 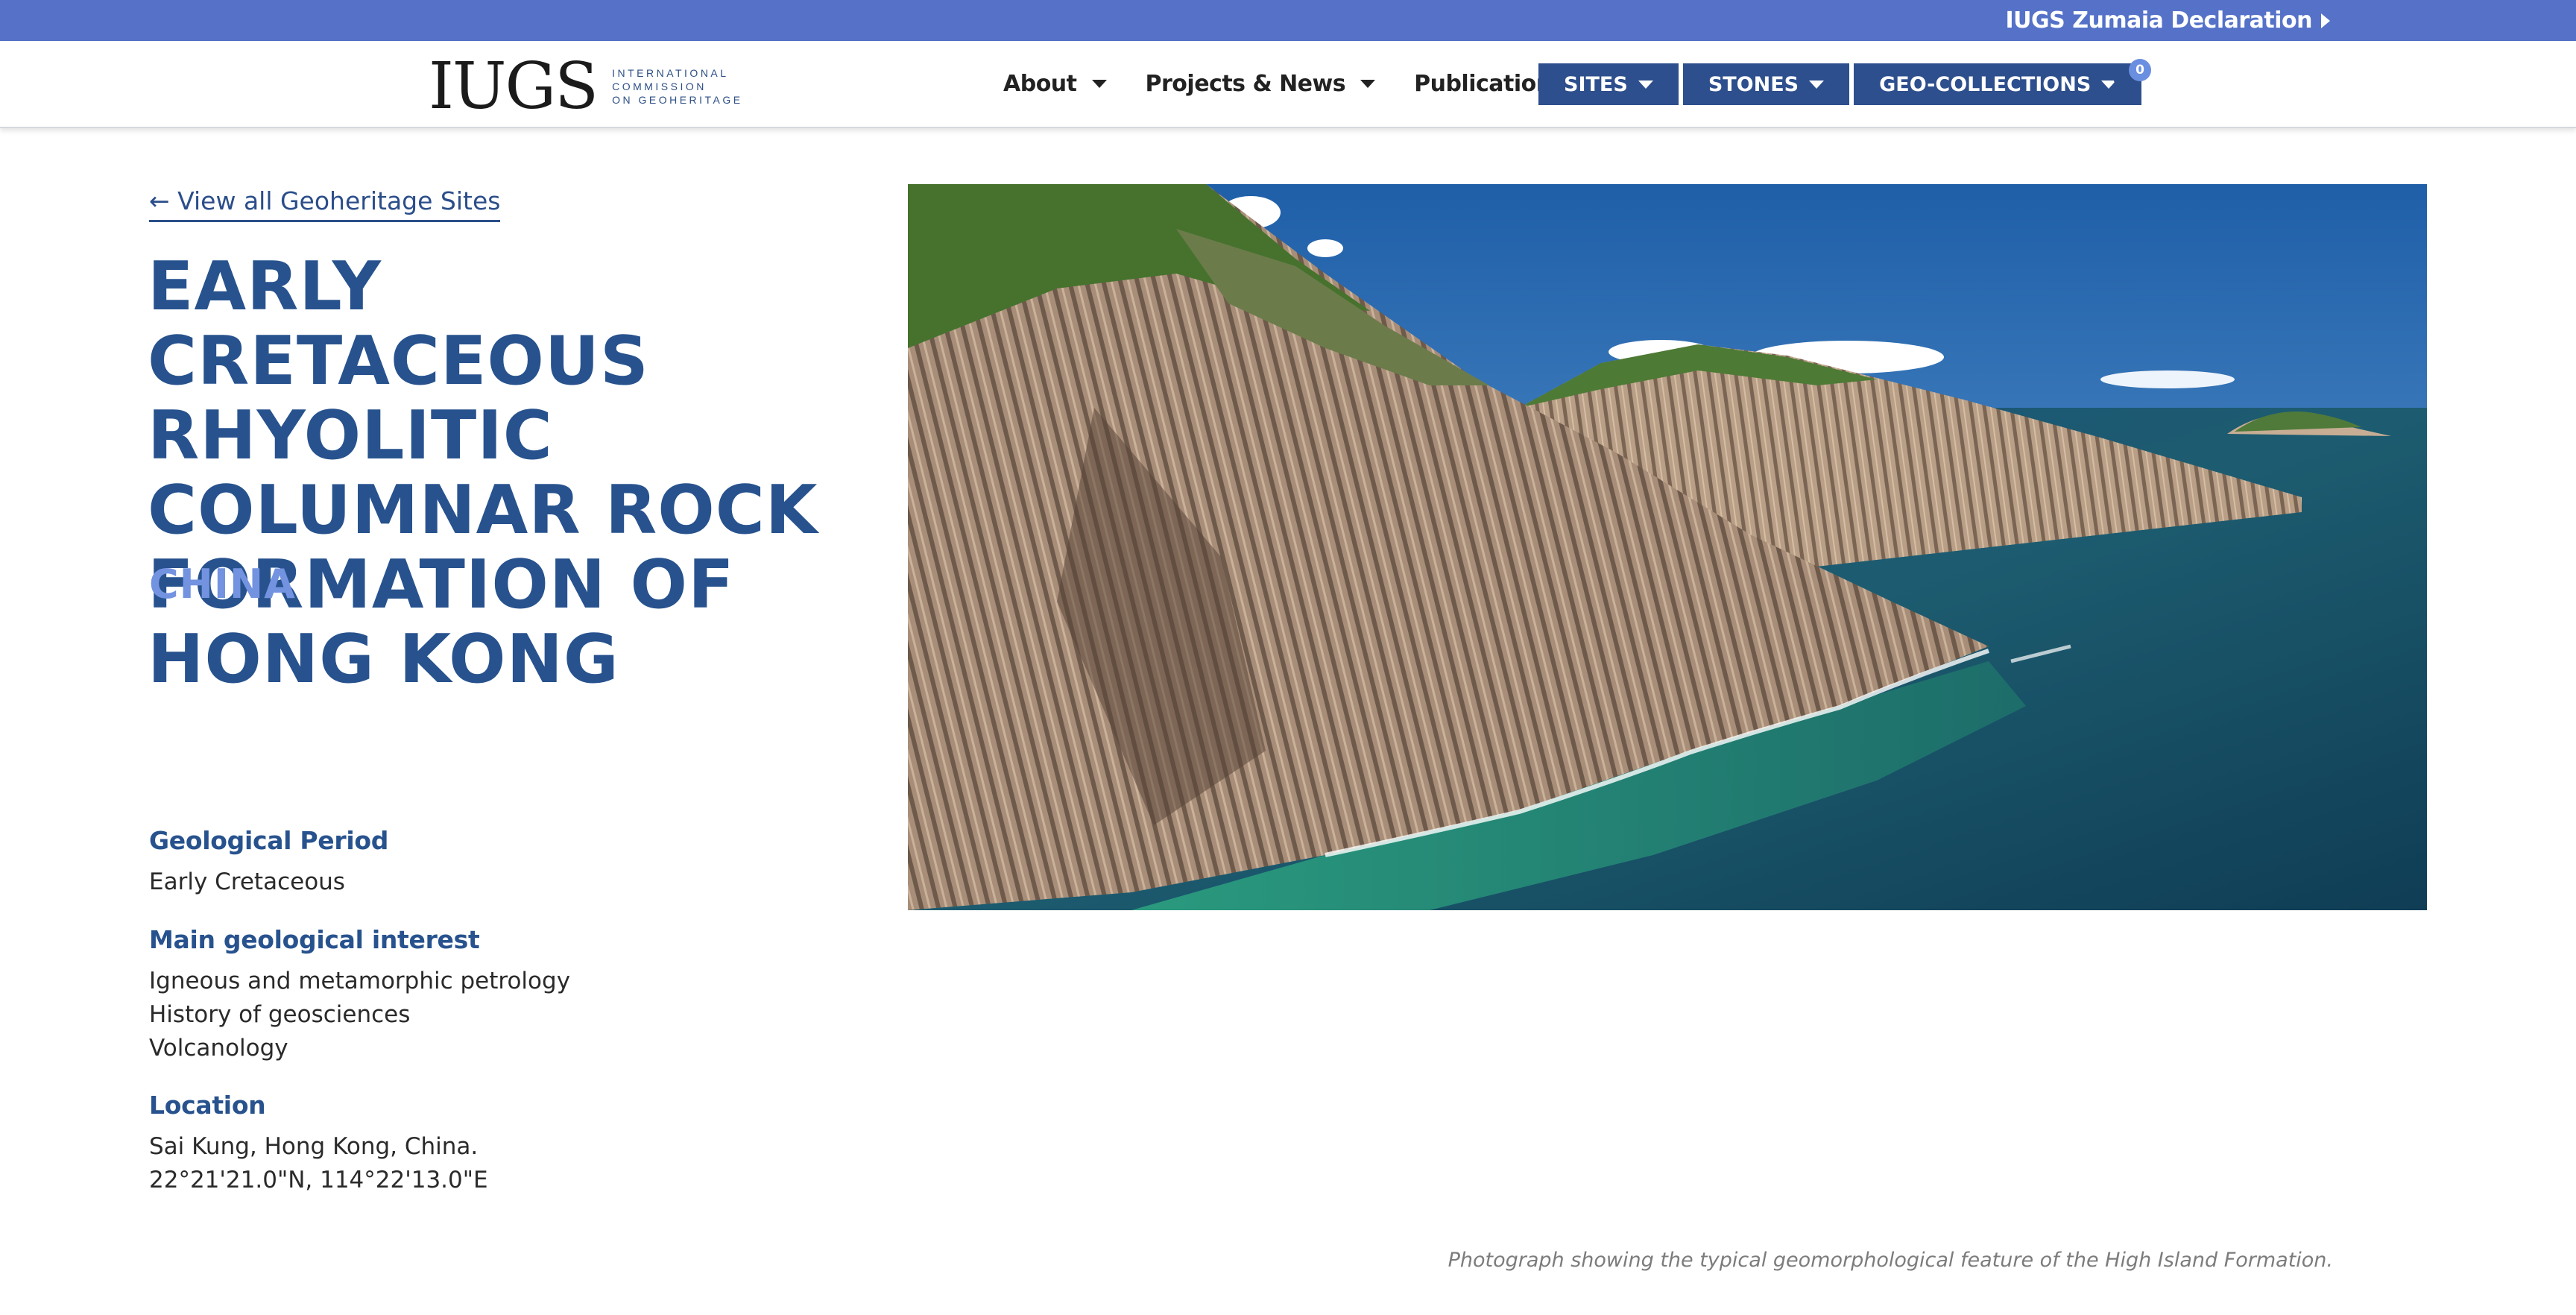 I want to click on announcement-bar: IUGS Zumaia Declaration, so click(x=1288, y=21).